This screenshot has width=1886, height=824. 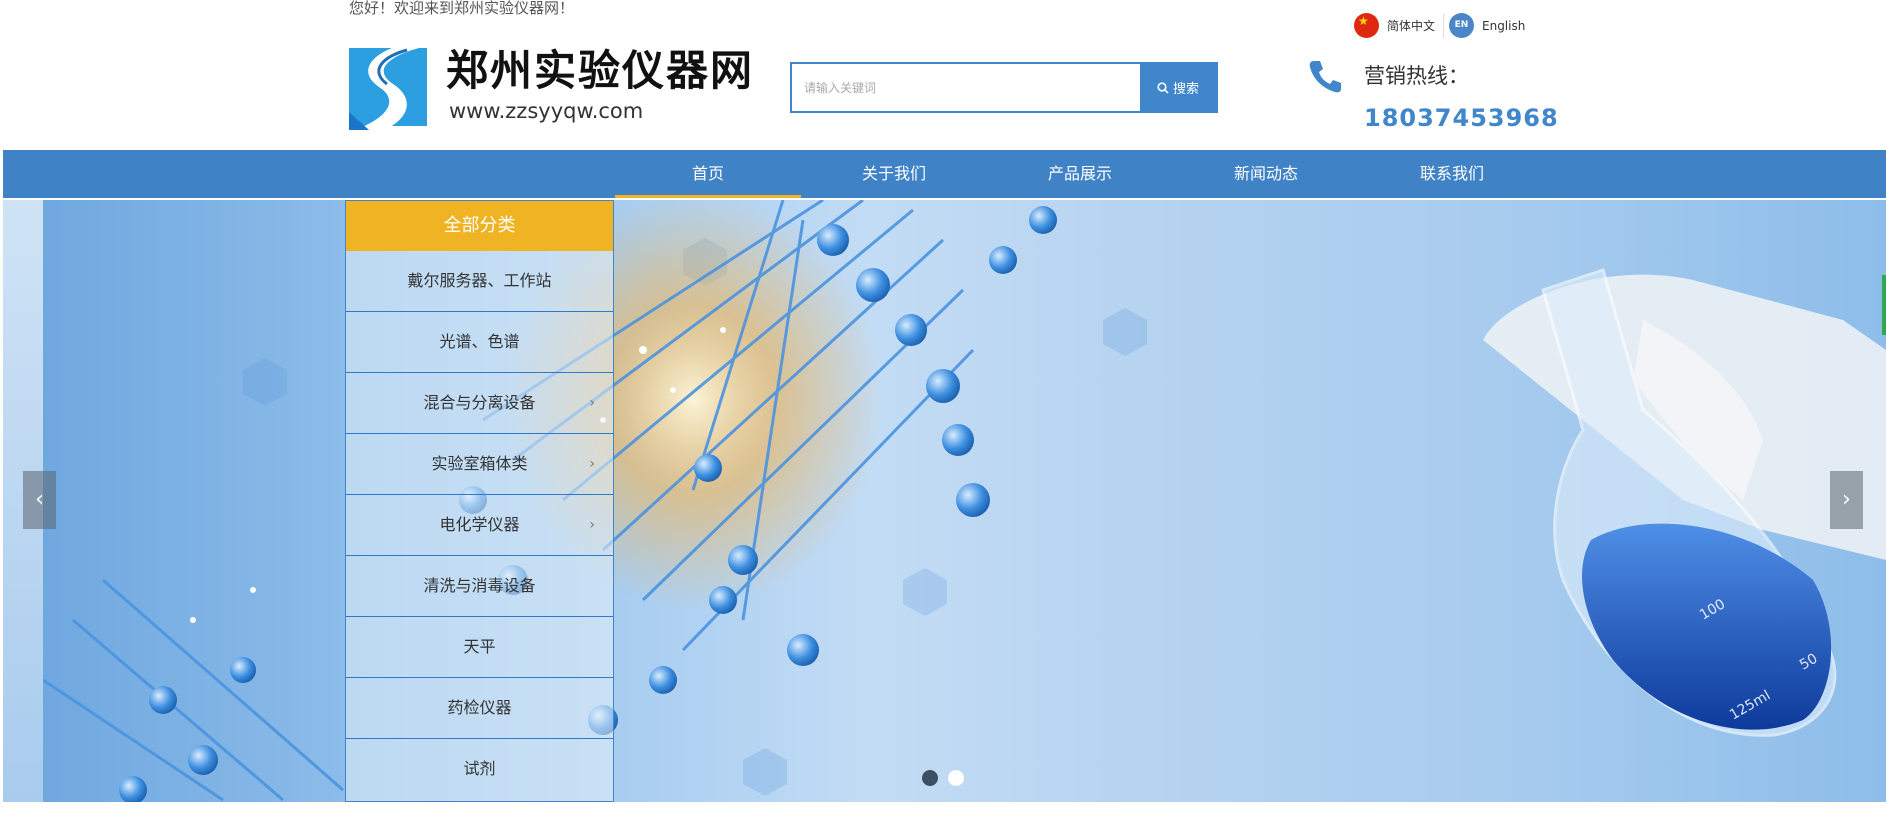 I want to click on lang-simplified-chinese: 简体中文, so click(x=1394, y=25).